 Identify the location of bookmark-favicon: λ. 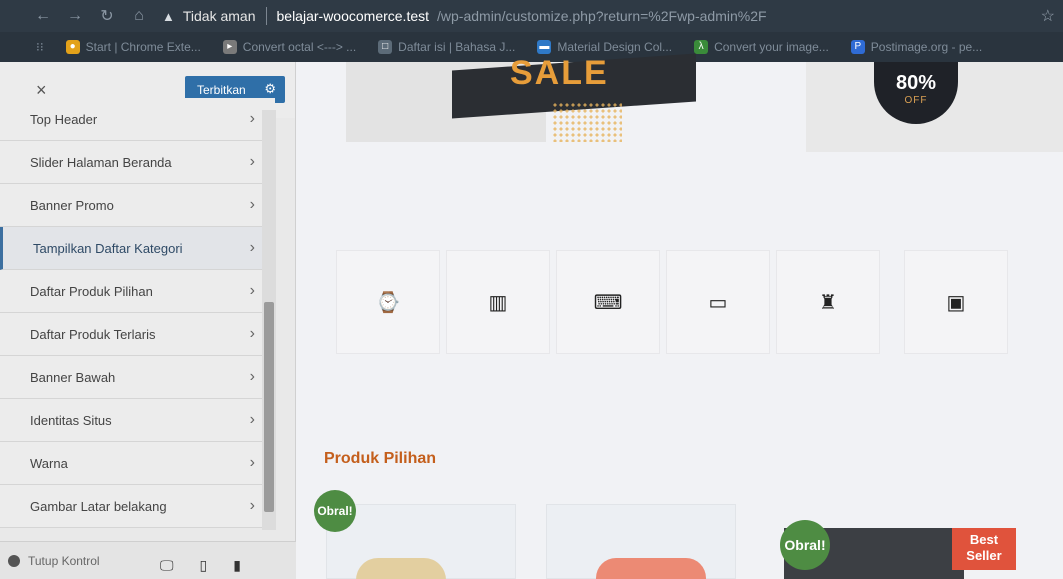
(701, 47).